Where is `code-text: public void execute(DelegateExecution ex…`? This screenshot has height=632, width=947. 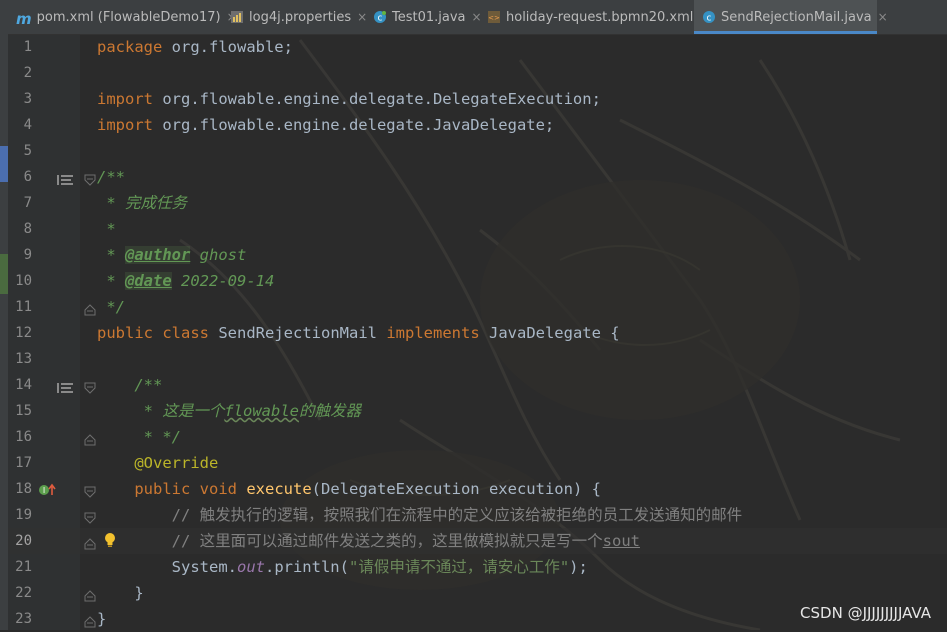 code-text: public void execute(DelegateExecution ex… is located at coordinates (349, 489).